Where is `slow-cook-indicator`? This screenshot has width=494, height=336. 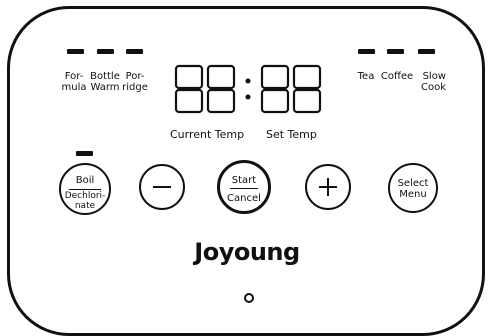 slow-cook-indicator is located at coordinates (426, 51).